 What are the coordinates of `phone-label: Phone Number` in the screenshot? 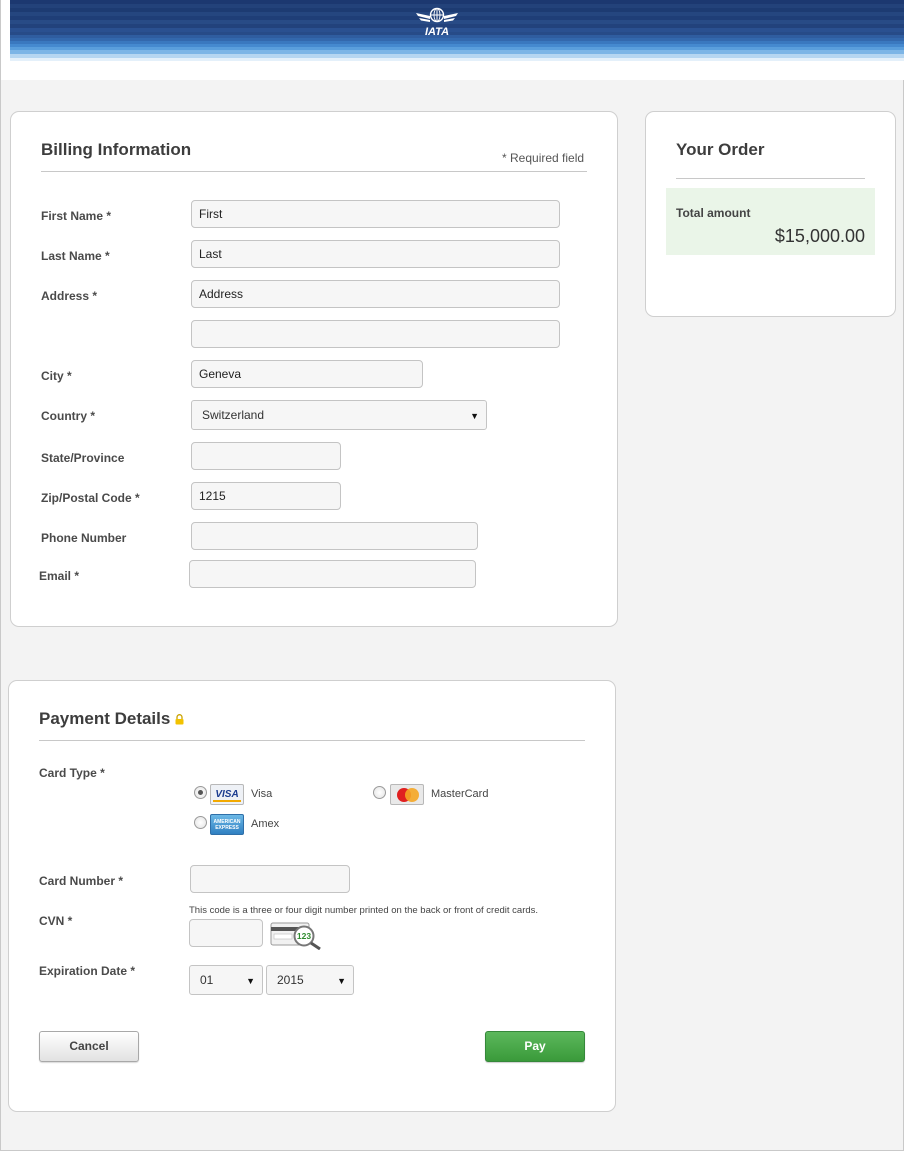 It's located at (84, 538).